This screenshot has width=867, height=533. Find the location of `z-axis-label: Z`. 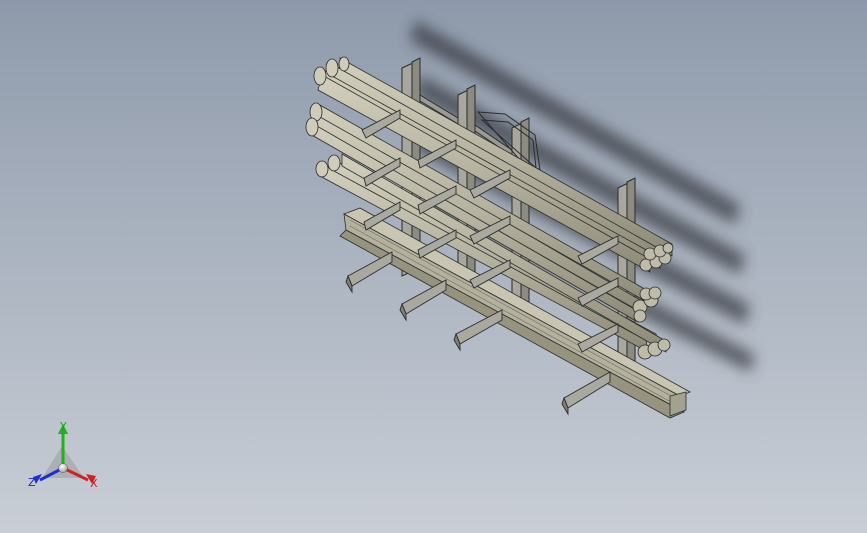

z-axis-label: Z is located at coordinates (32, 482).